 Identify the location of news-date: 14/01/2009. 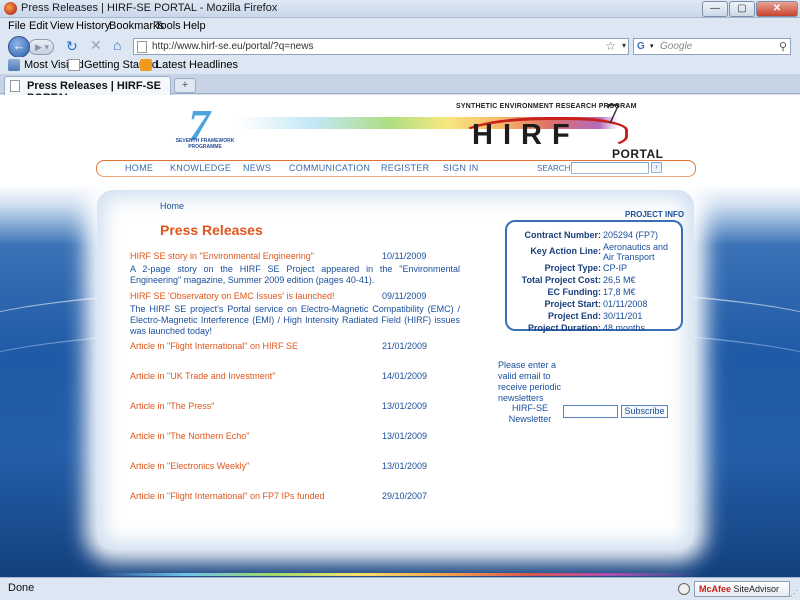
(405, 376).